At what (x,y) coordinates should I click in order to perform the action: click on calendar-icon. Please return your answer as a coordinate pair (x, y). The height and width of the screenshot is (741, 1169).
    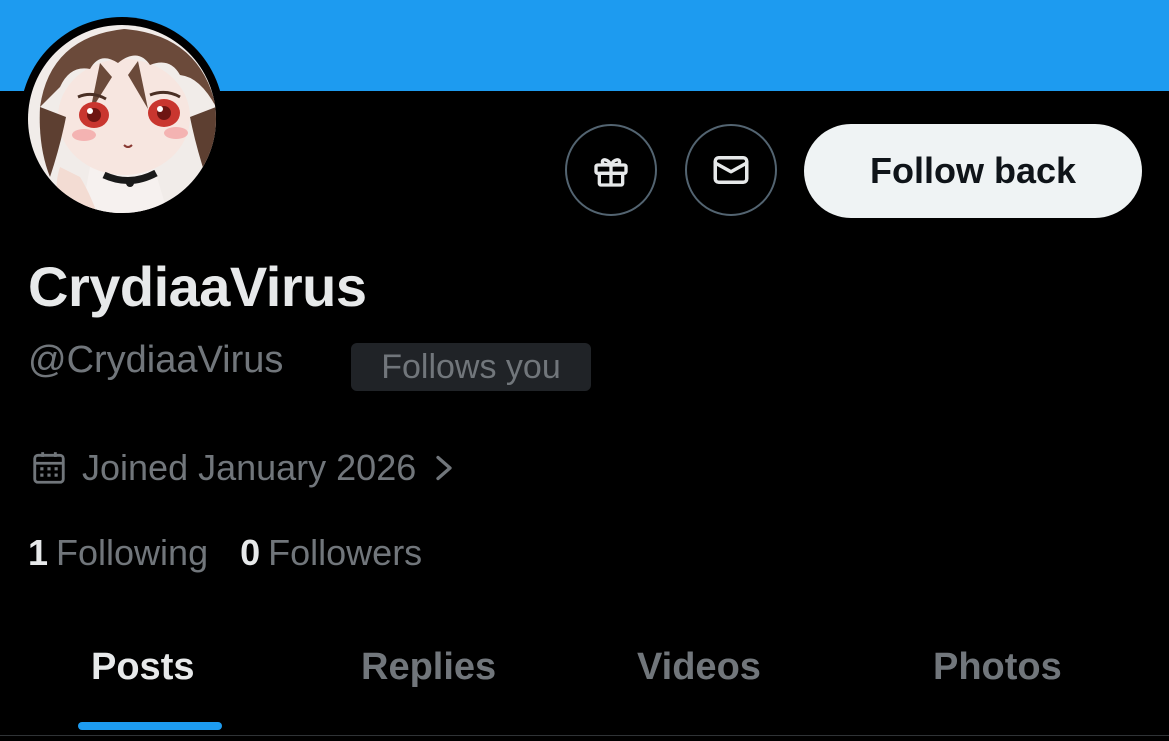
    Looking at the image, I should click on (49, 468).